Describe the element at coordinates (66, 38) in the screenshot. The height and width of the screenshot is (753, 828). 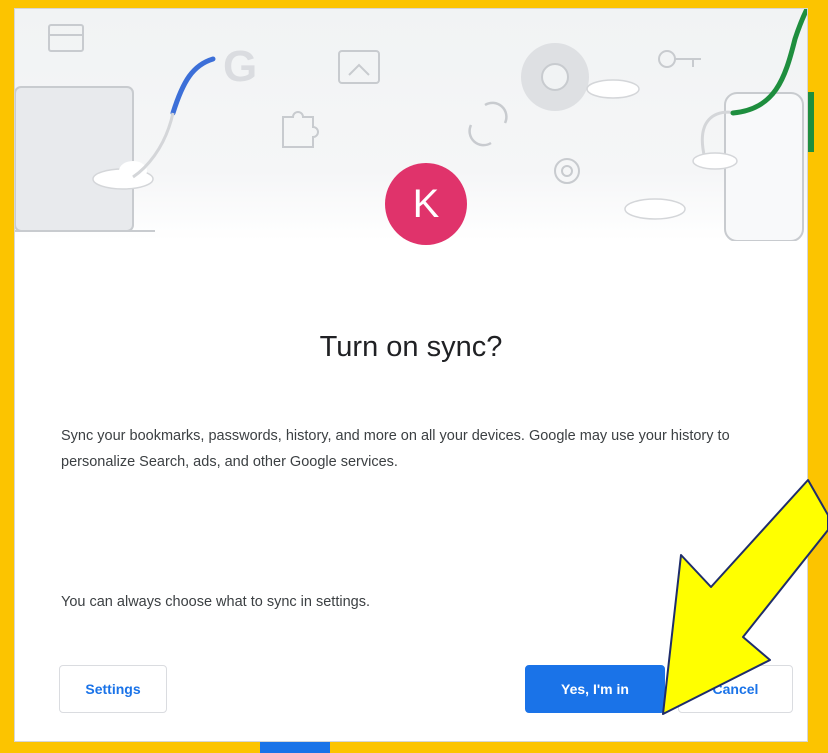
I see `card-icon` at that location.